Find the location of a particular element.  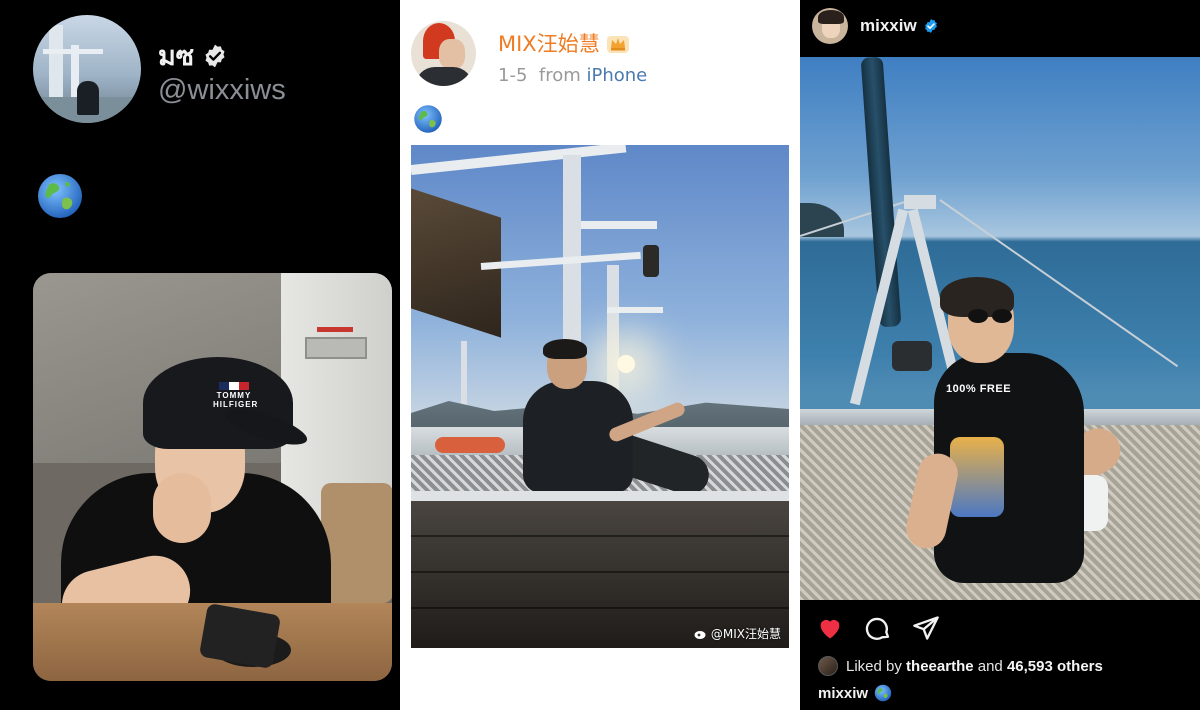

weibo-logo-icon is located at coordinates (700, 634).